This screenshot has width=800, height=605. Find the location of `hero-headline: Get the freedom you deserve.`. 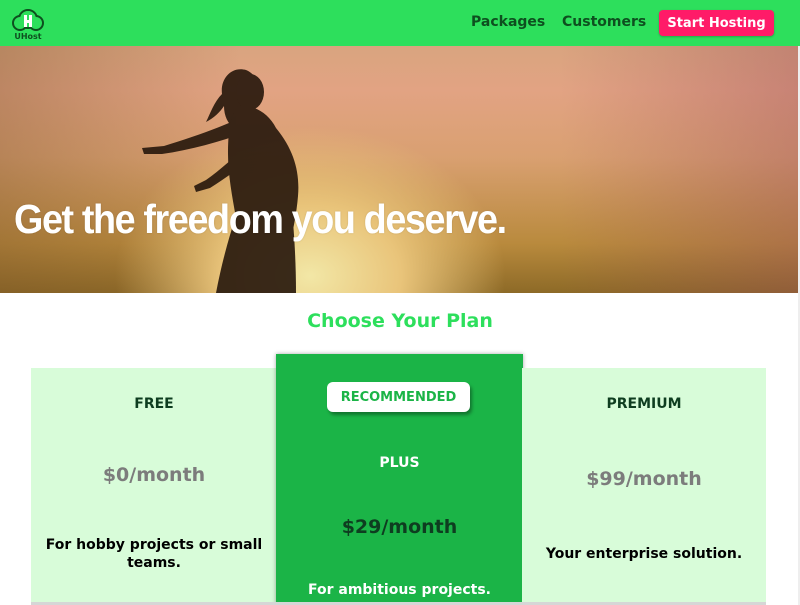

hero-headline: Get the freedom you deserve. is located at coordinates (260, 219).